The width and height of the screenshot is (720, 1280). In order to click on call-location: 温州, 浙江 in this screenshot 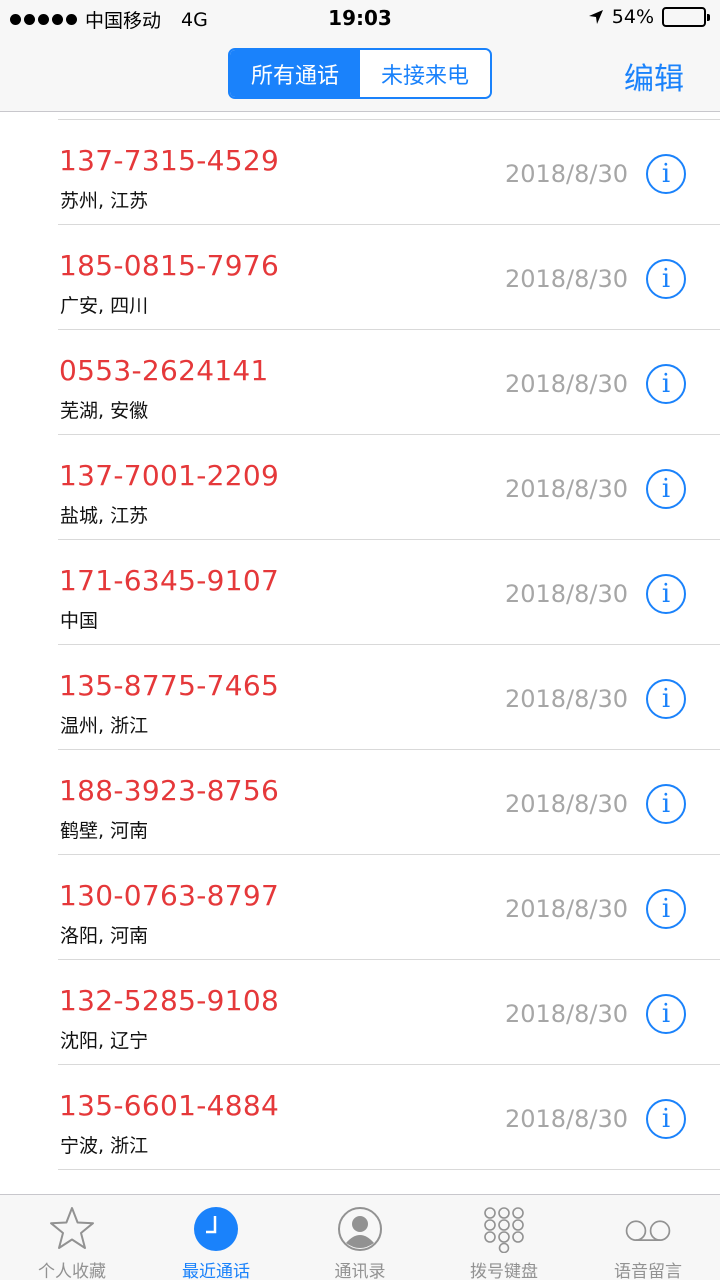, I will do `click(104, 726)`.